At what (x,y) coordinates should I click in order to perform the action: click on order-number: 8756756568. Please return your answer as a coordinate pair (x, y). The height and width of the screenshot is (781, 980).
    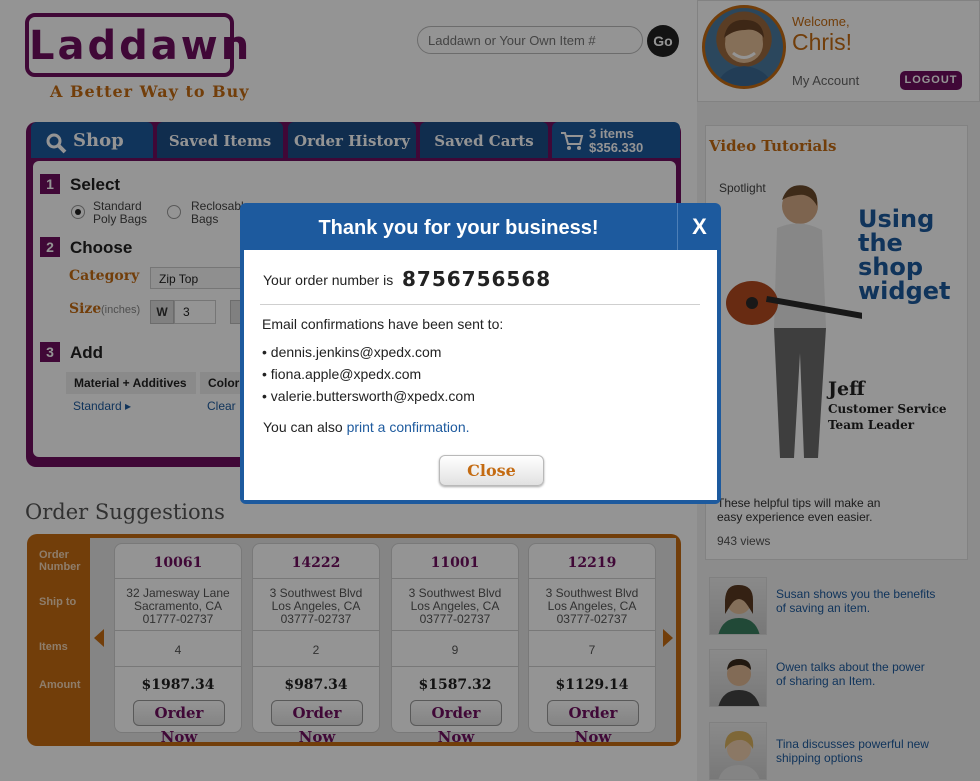
    Looking at the image, I should click on (477, 279).